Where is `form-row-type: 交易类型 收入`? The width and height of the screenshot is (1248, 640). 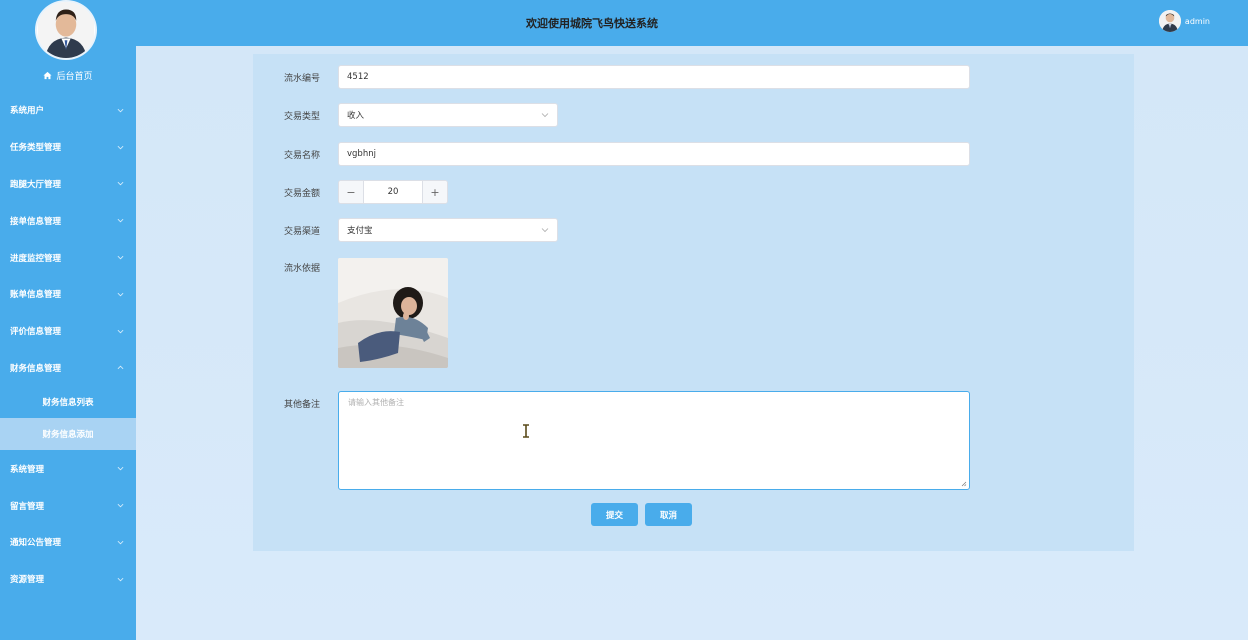
form-row-type: 交易类型 收入 is located at coordinates (405, 115).